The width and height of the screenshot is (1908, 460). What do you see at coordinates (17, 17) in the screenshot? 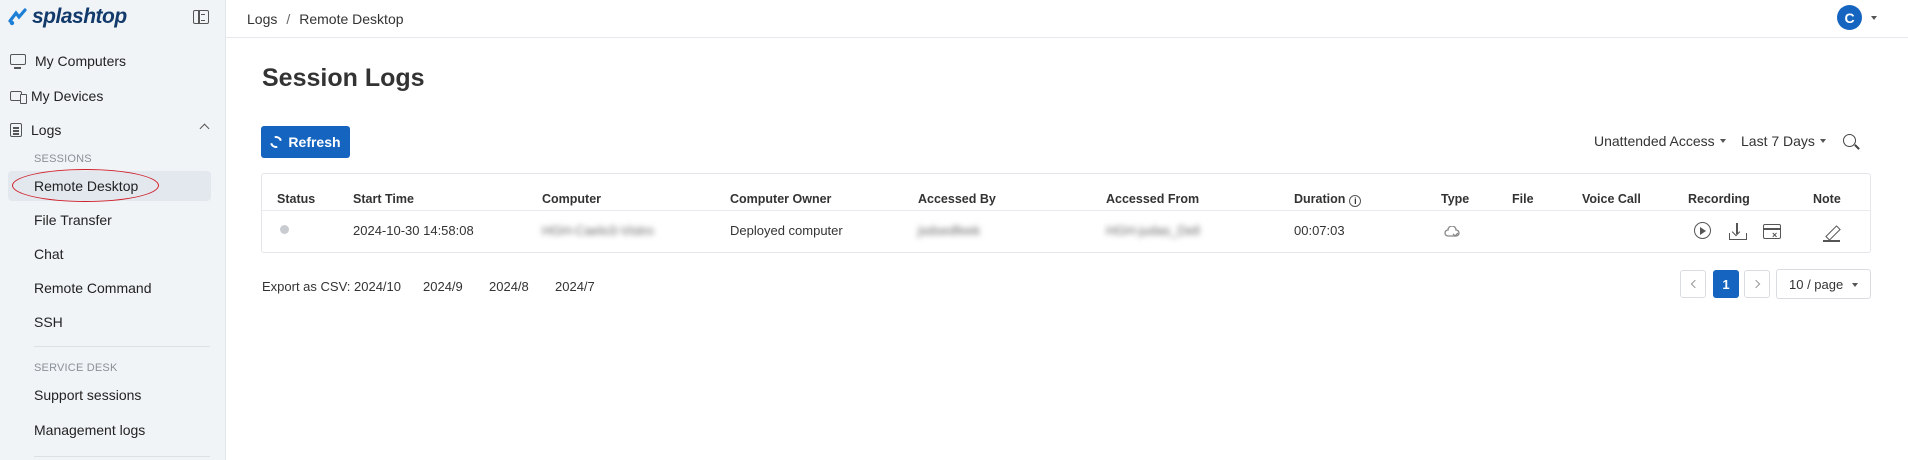
I see `splashtop-logo-icon` at bounding box center [17, 17].